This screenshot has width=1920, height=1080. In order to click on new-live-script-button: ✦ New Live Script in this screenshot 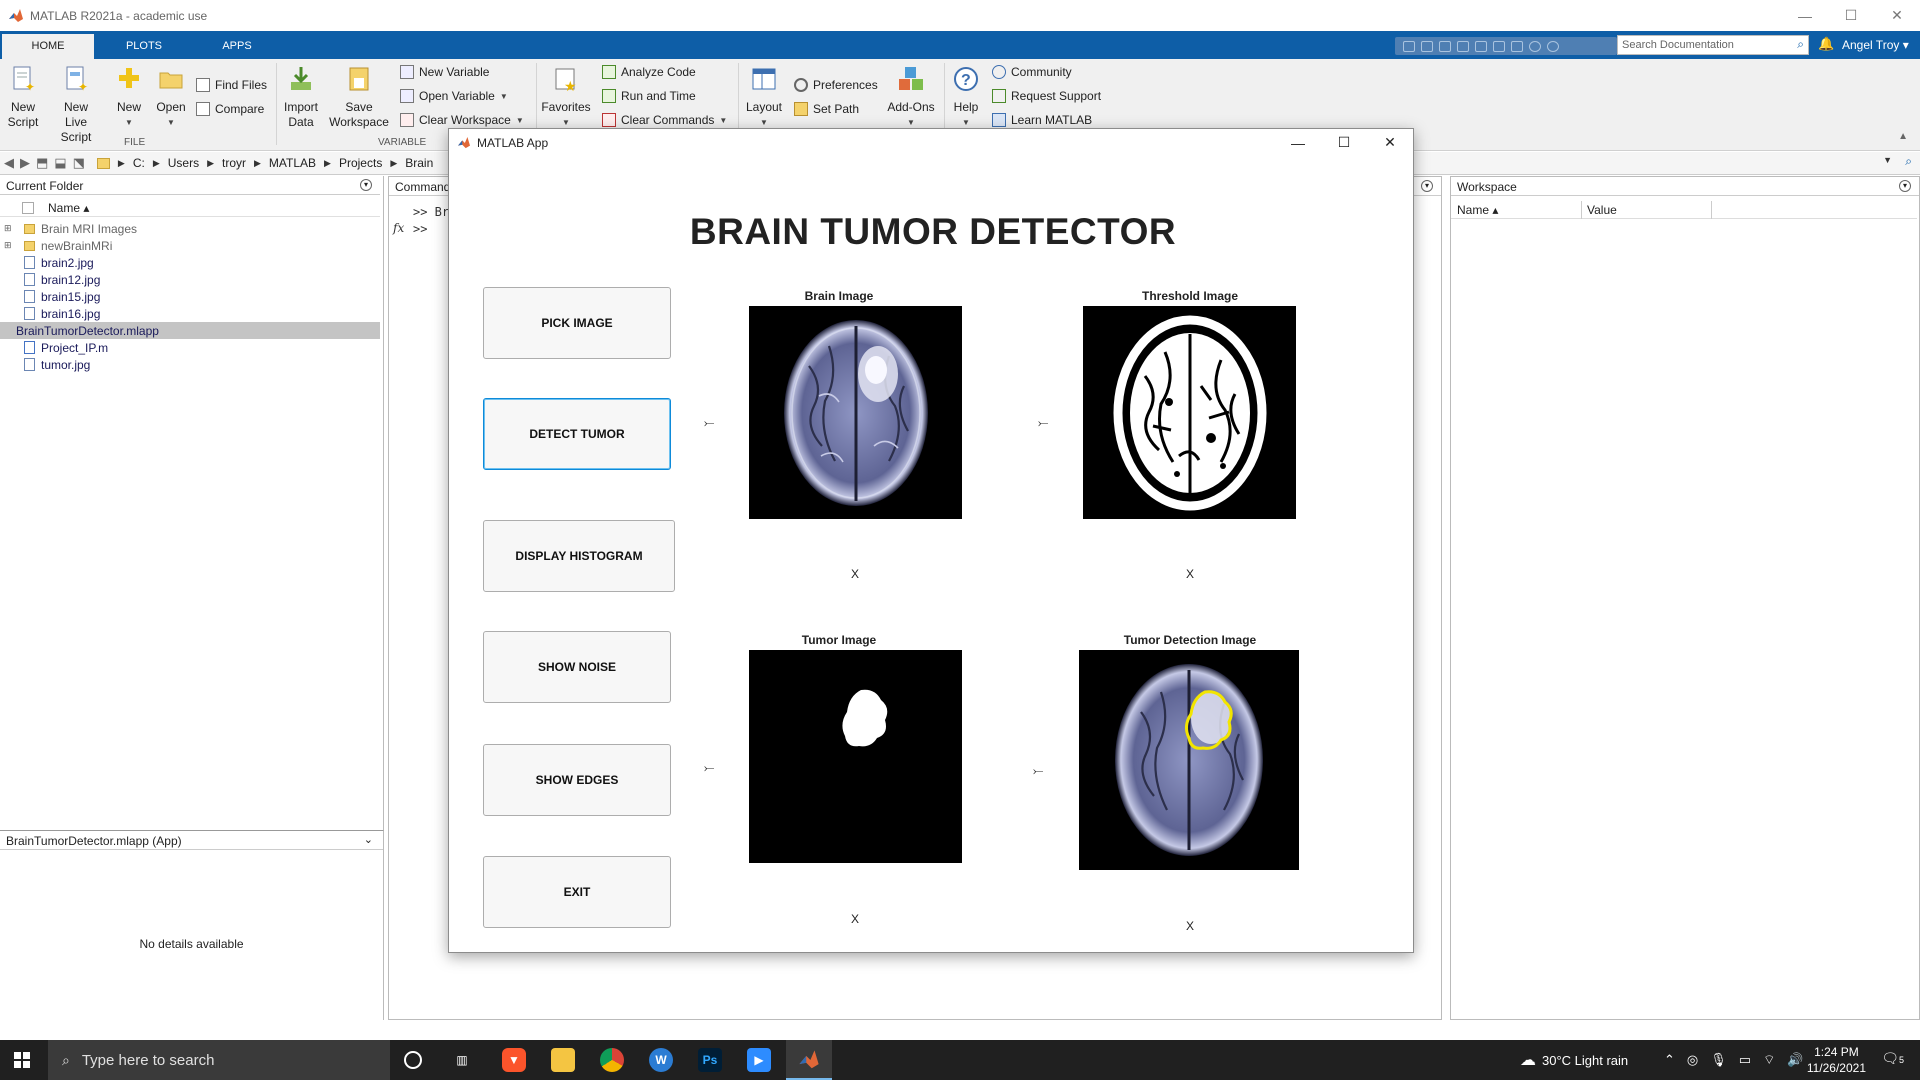, I will do `click(76, 105)`.